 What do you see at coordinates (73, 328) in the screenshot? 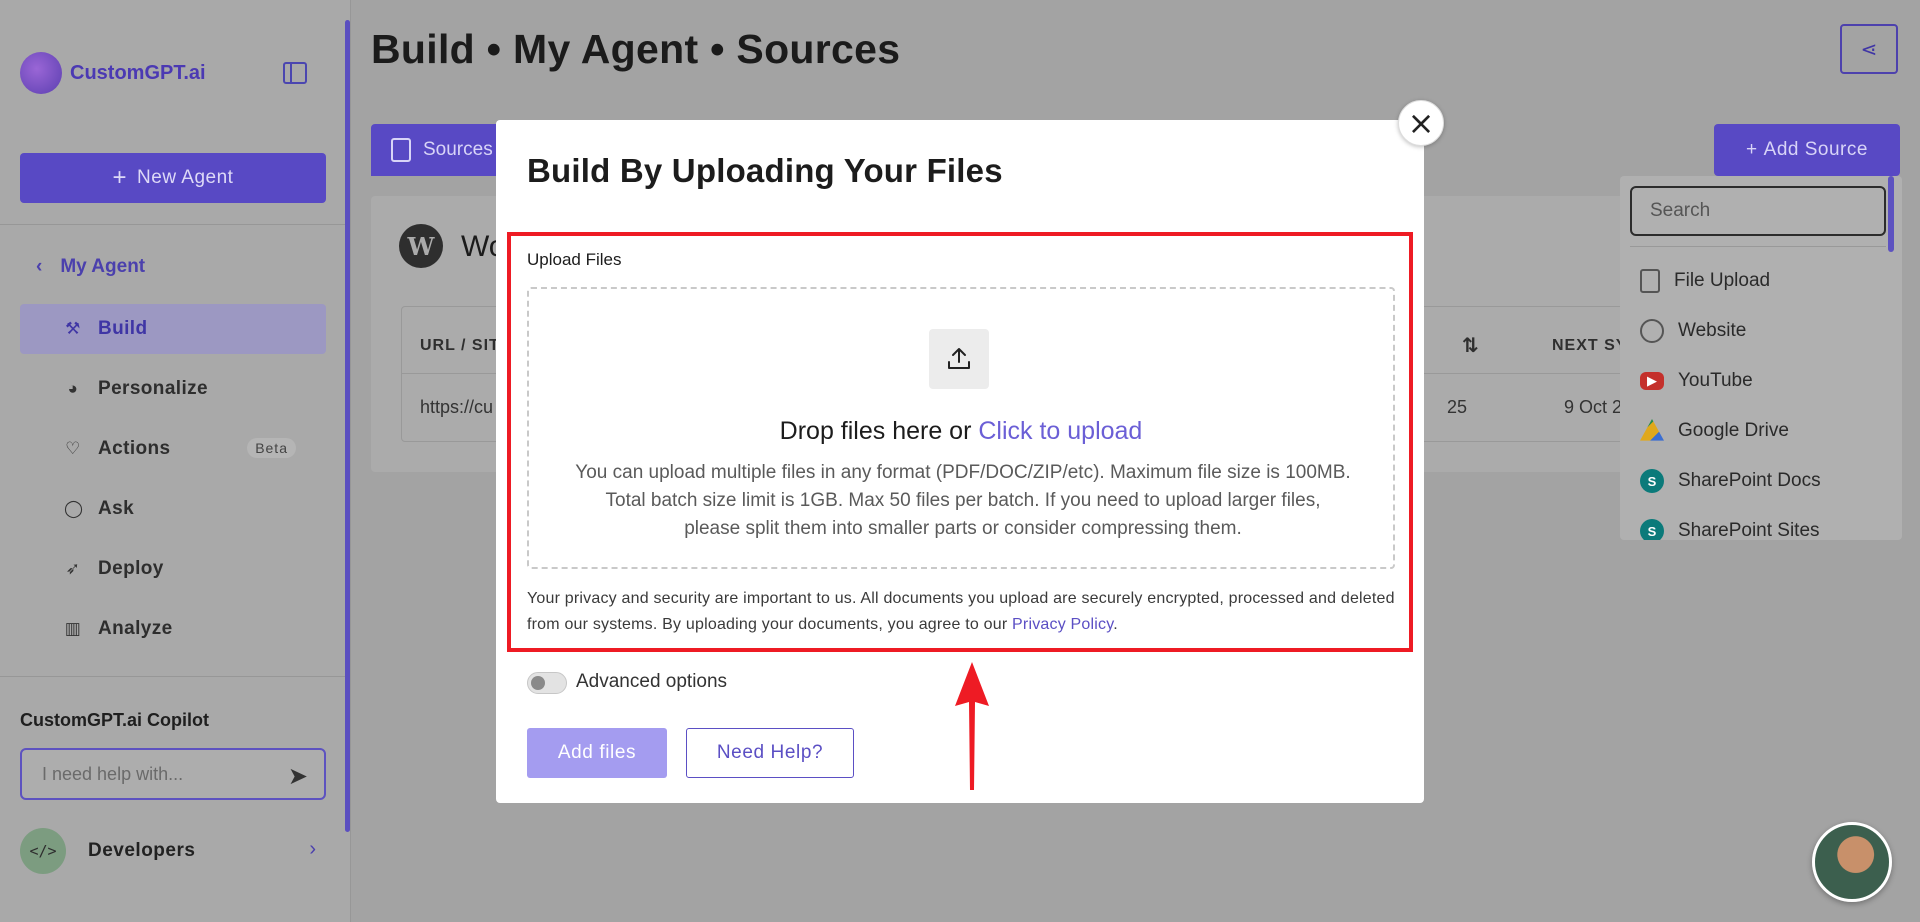
I see `build-icon: ⚒` at bounding box center [73, 328].